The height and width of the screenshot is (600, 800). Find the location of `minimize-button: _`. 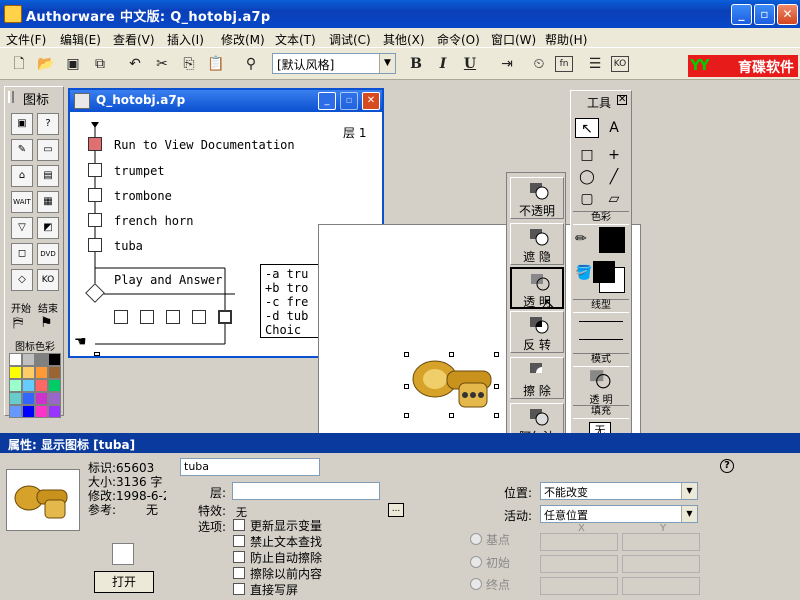

minimize-button: _ is located at coordinates (741, 14).